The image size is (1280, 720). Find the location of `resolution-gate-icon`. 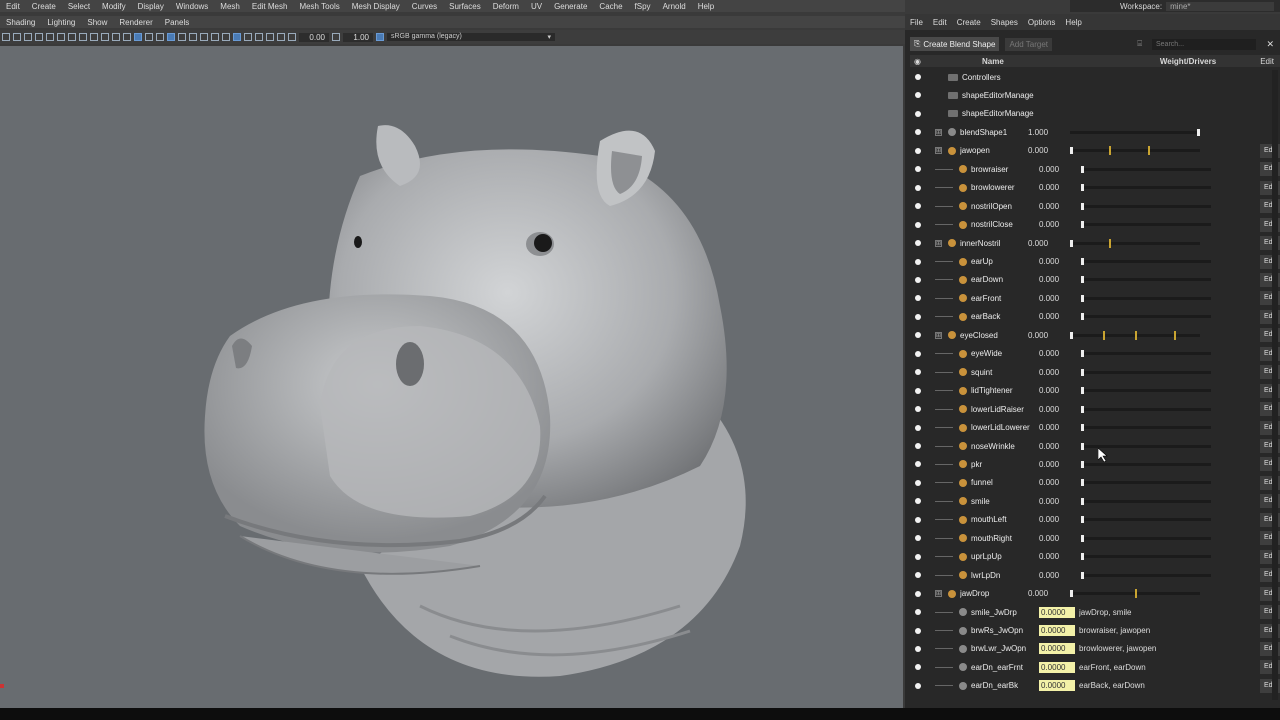

resolution-gate-icon is located at coordinates (72, 37).